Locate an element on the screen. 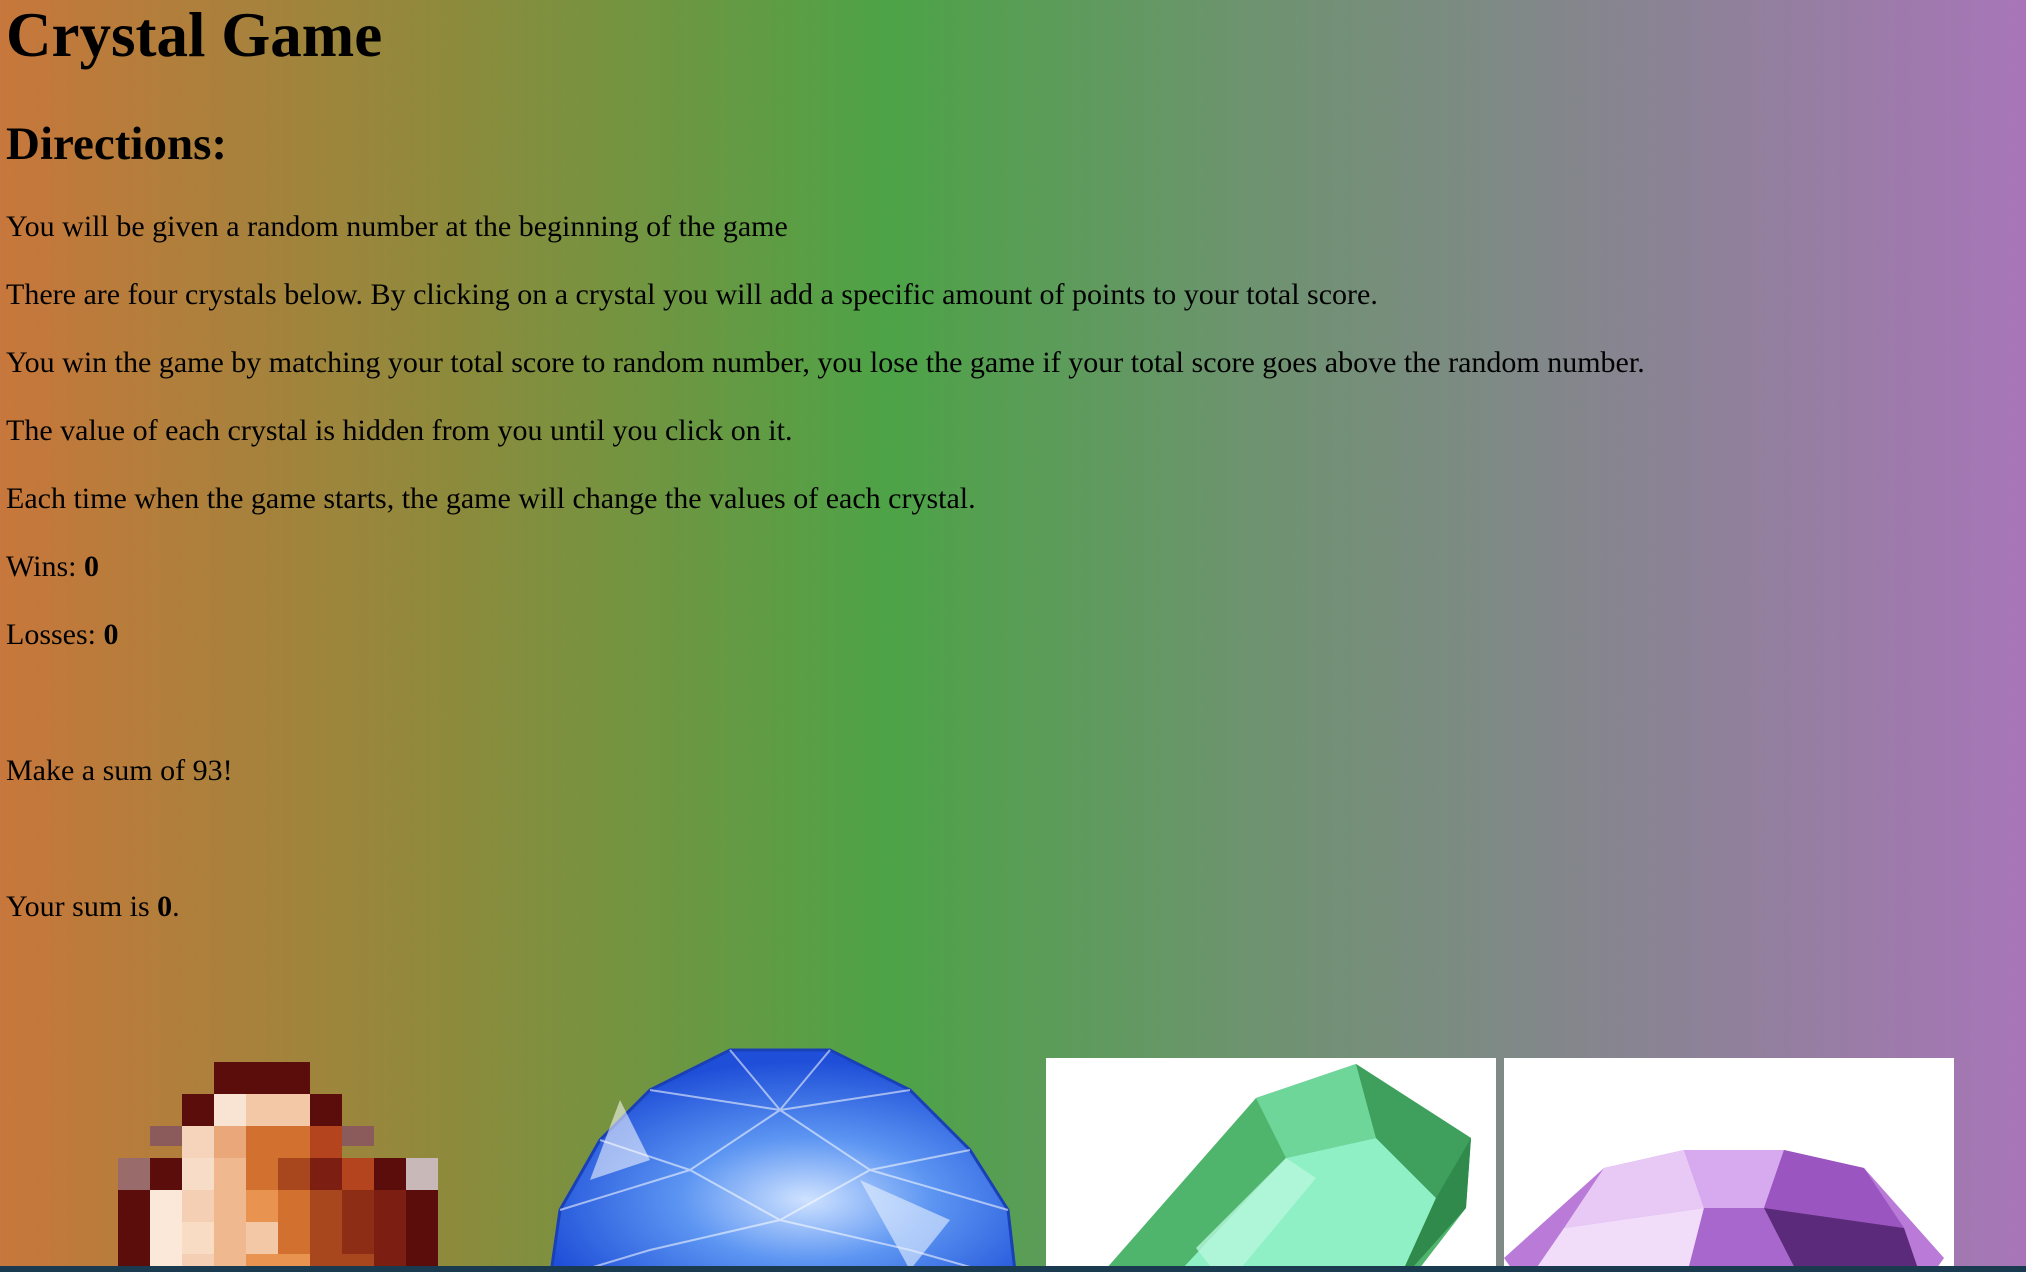 This screenshot has height=1272, width=2026. wins-line: Wins: 0 is located at coordinates (52, 567).